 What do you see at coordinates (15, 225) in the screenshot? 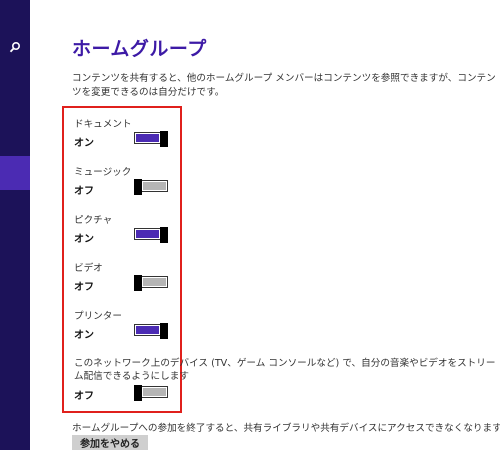
I see `left-sidebar` at bounding box center [15, 225].